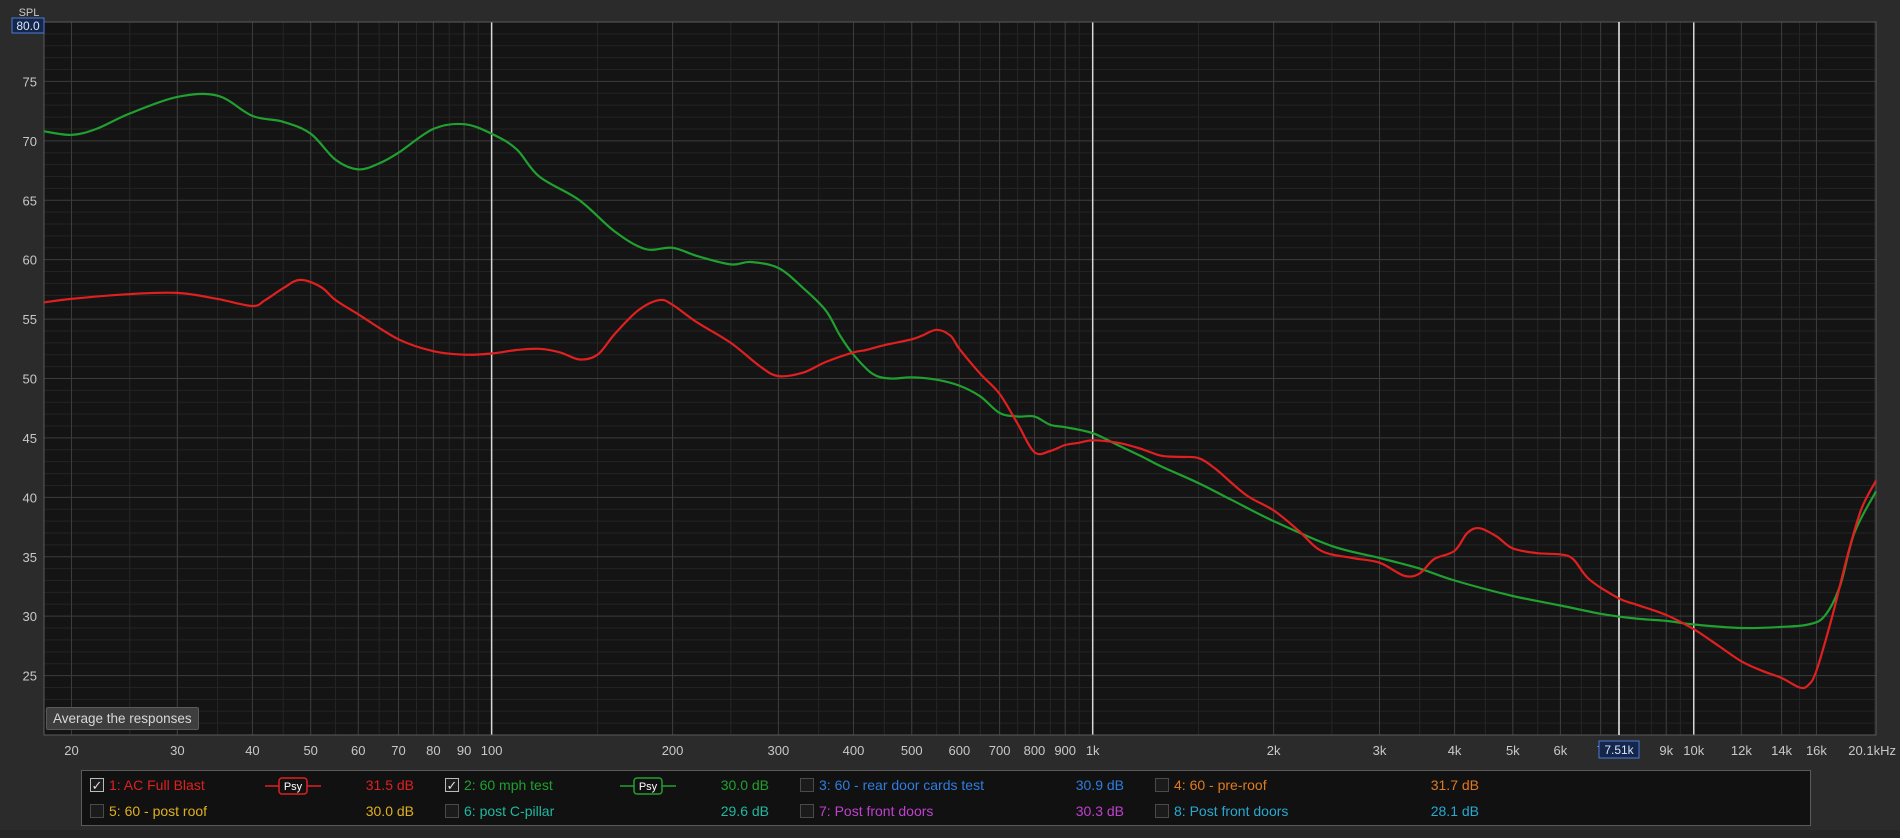 This screenshot has width=1900, height=838. What do you see at coordinates (30, 497) in the screenshot?
I see `y-tick-label: 40` at bounding box center [30, 497].